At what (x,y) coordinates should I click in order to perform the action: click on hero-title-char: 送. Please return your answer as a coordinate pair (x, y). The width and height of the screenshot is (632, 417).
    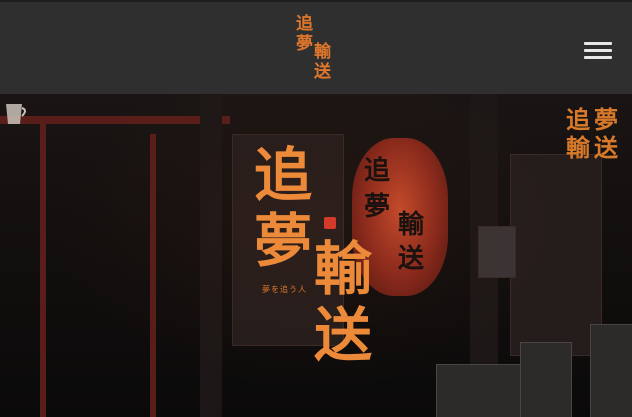
    Looking at the image, I should click on (343, 335).